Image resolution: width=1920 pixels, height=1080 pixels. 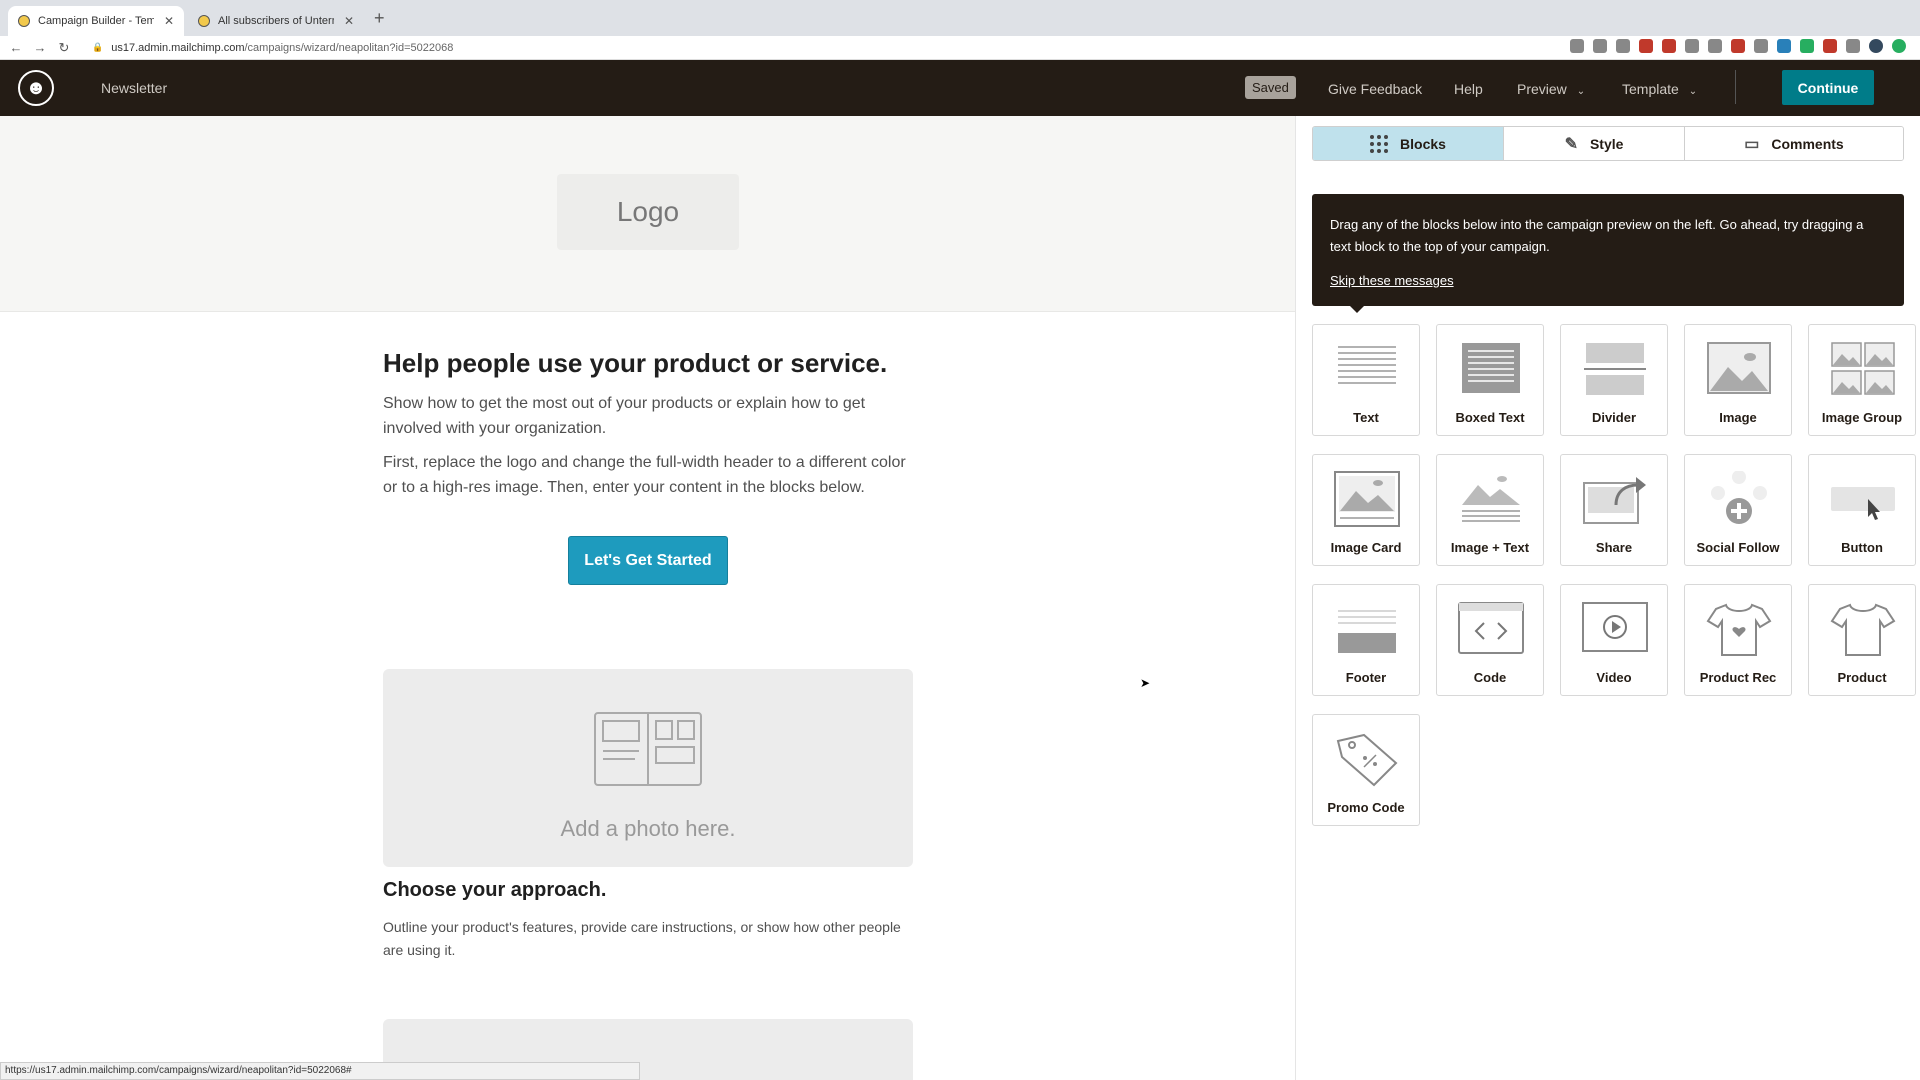 I want to click on block-share: Share, so click(x=1614, y=510).